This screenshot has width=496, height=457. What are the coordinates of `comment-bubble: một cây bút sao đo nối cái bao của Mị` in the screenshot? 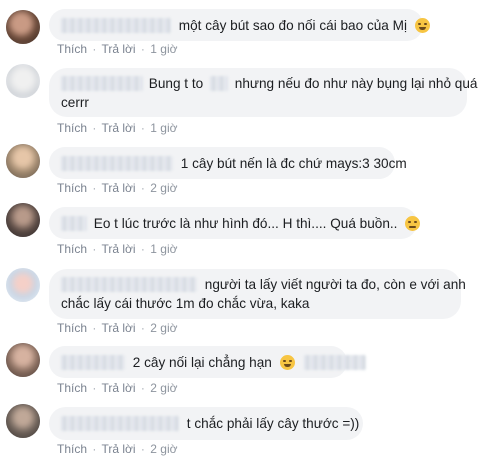 It's located at (239, 25).